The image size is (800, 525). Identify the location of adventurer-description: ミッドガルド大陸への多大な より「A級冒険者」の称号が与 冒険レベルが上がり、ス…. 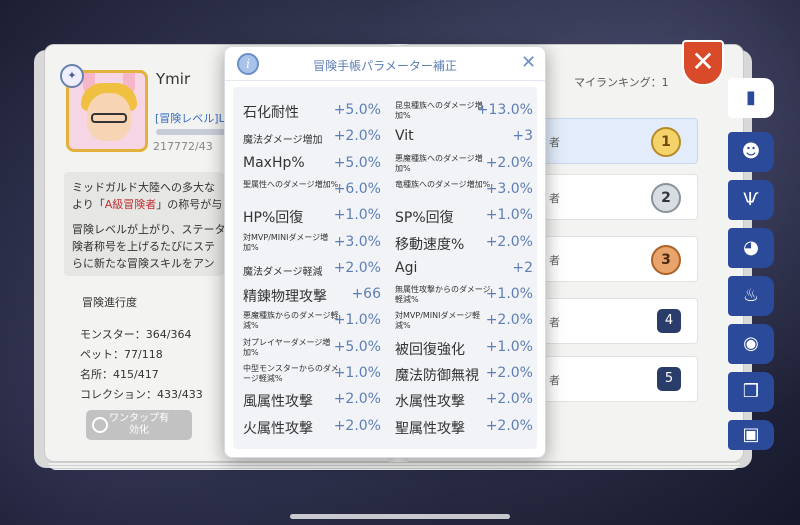
(144, 224).